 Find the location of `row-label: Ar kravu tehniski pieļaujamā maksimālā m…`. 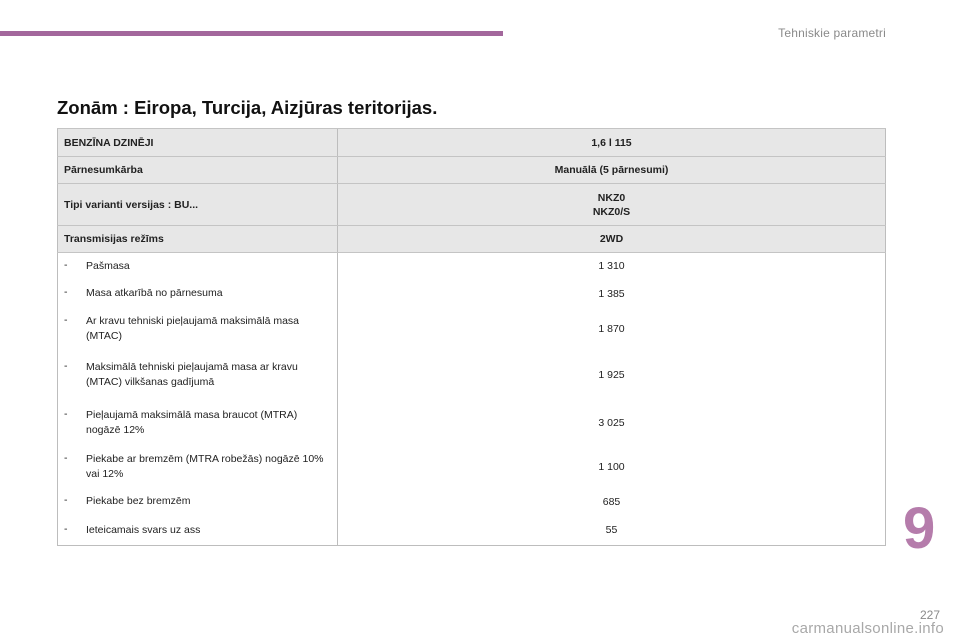

row-label: Ar kravu tehniski pieļaujamā maksimālā m… is located at coordinates (192, 328).